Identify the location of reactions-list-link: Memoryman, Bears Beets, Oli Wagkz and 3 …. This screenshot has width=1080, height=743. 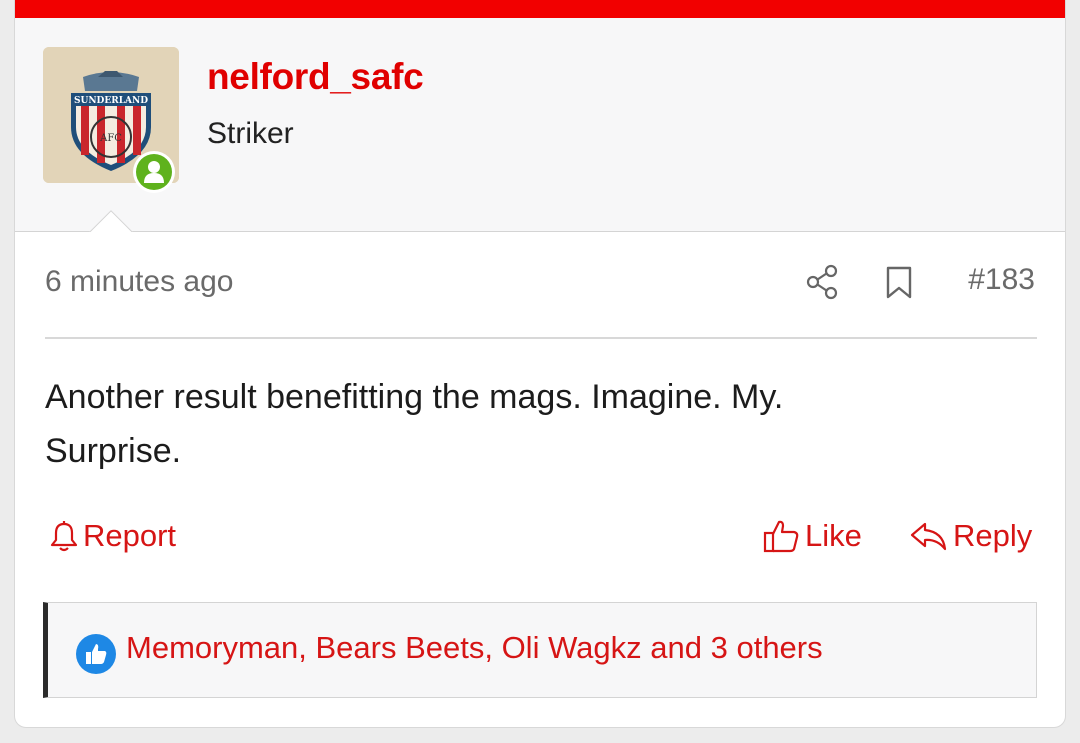
(474, 648).